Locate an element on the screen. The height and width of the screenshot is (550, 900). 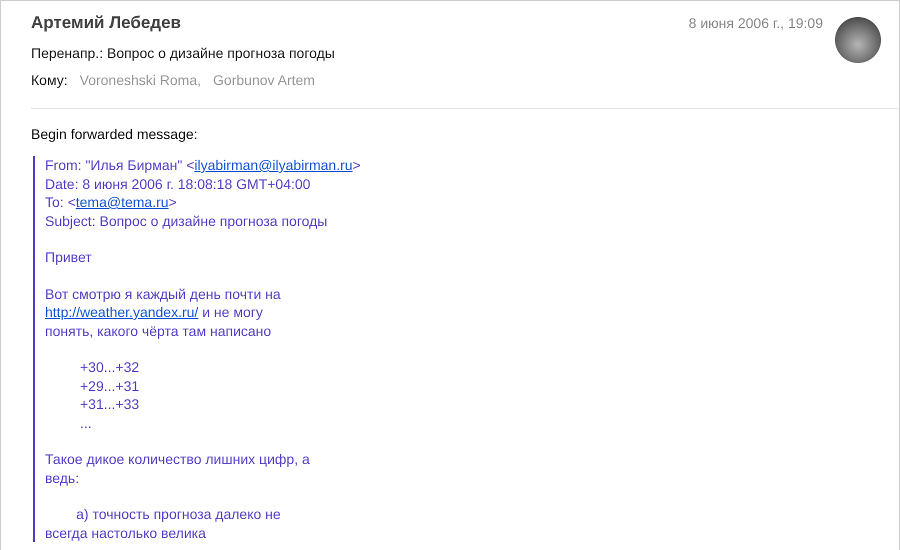
avatar-icon is located at coordinates (858, 40).